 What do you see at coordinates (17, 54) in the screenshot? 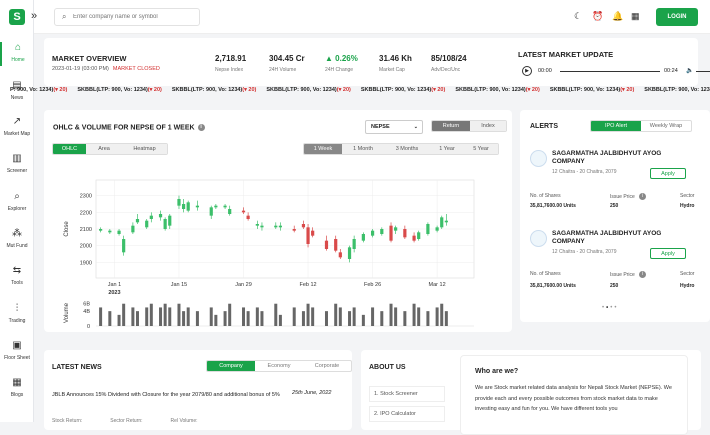
I see `sidebar-item-home: ⌂ Home` at bounding box center [17, 54].